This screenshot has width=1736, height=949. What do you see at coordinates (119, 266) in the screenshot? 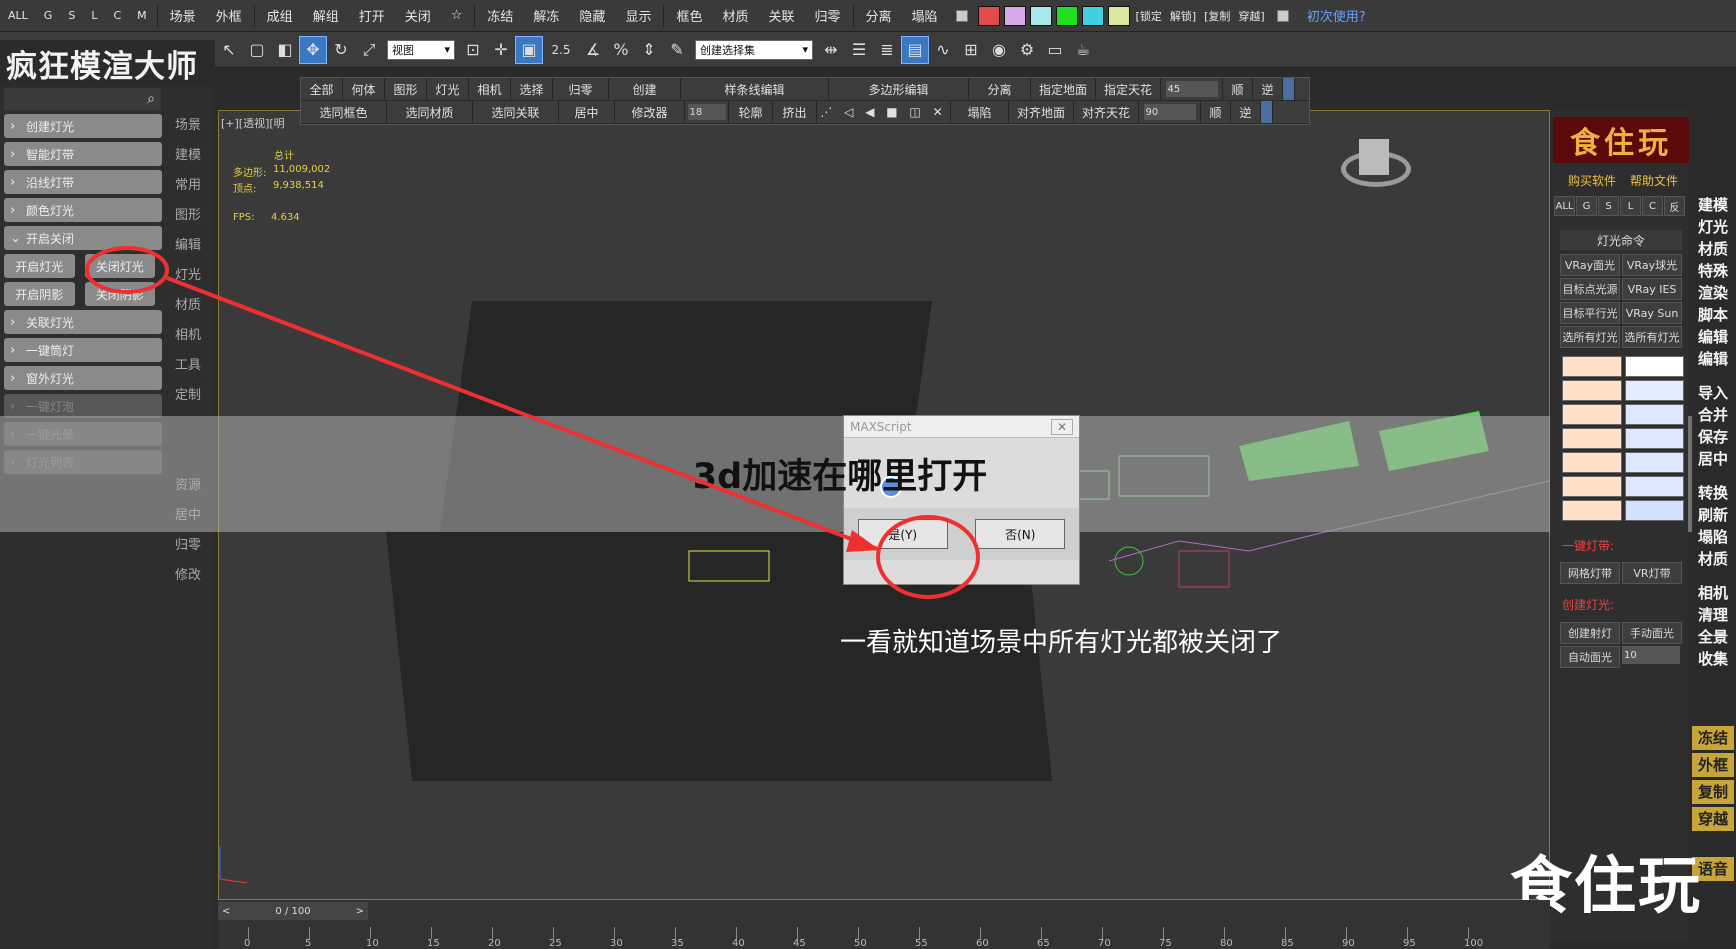
I see `light-toggle-button-1: 关闭灯光` at bounding box center [119, 266].